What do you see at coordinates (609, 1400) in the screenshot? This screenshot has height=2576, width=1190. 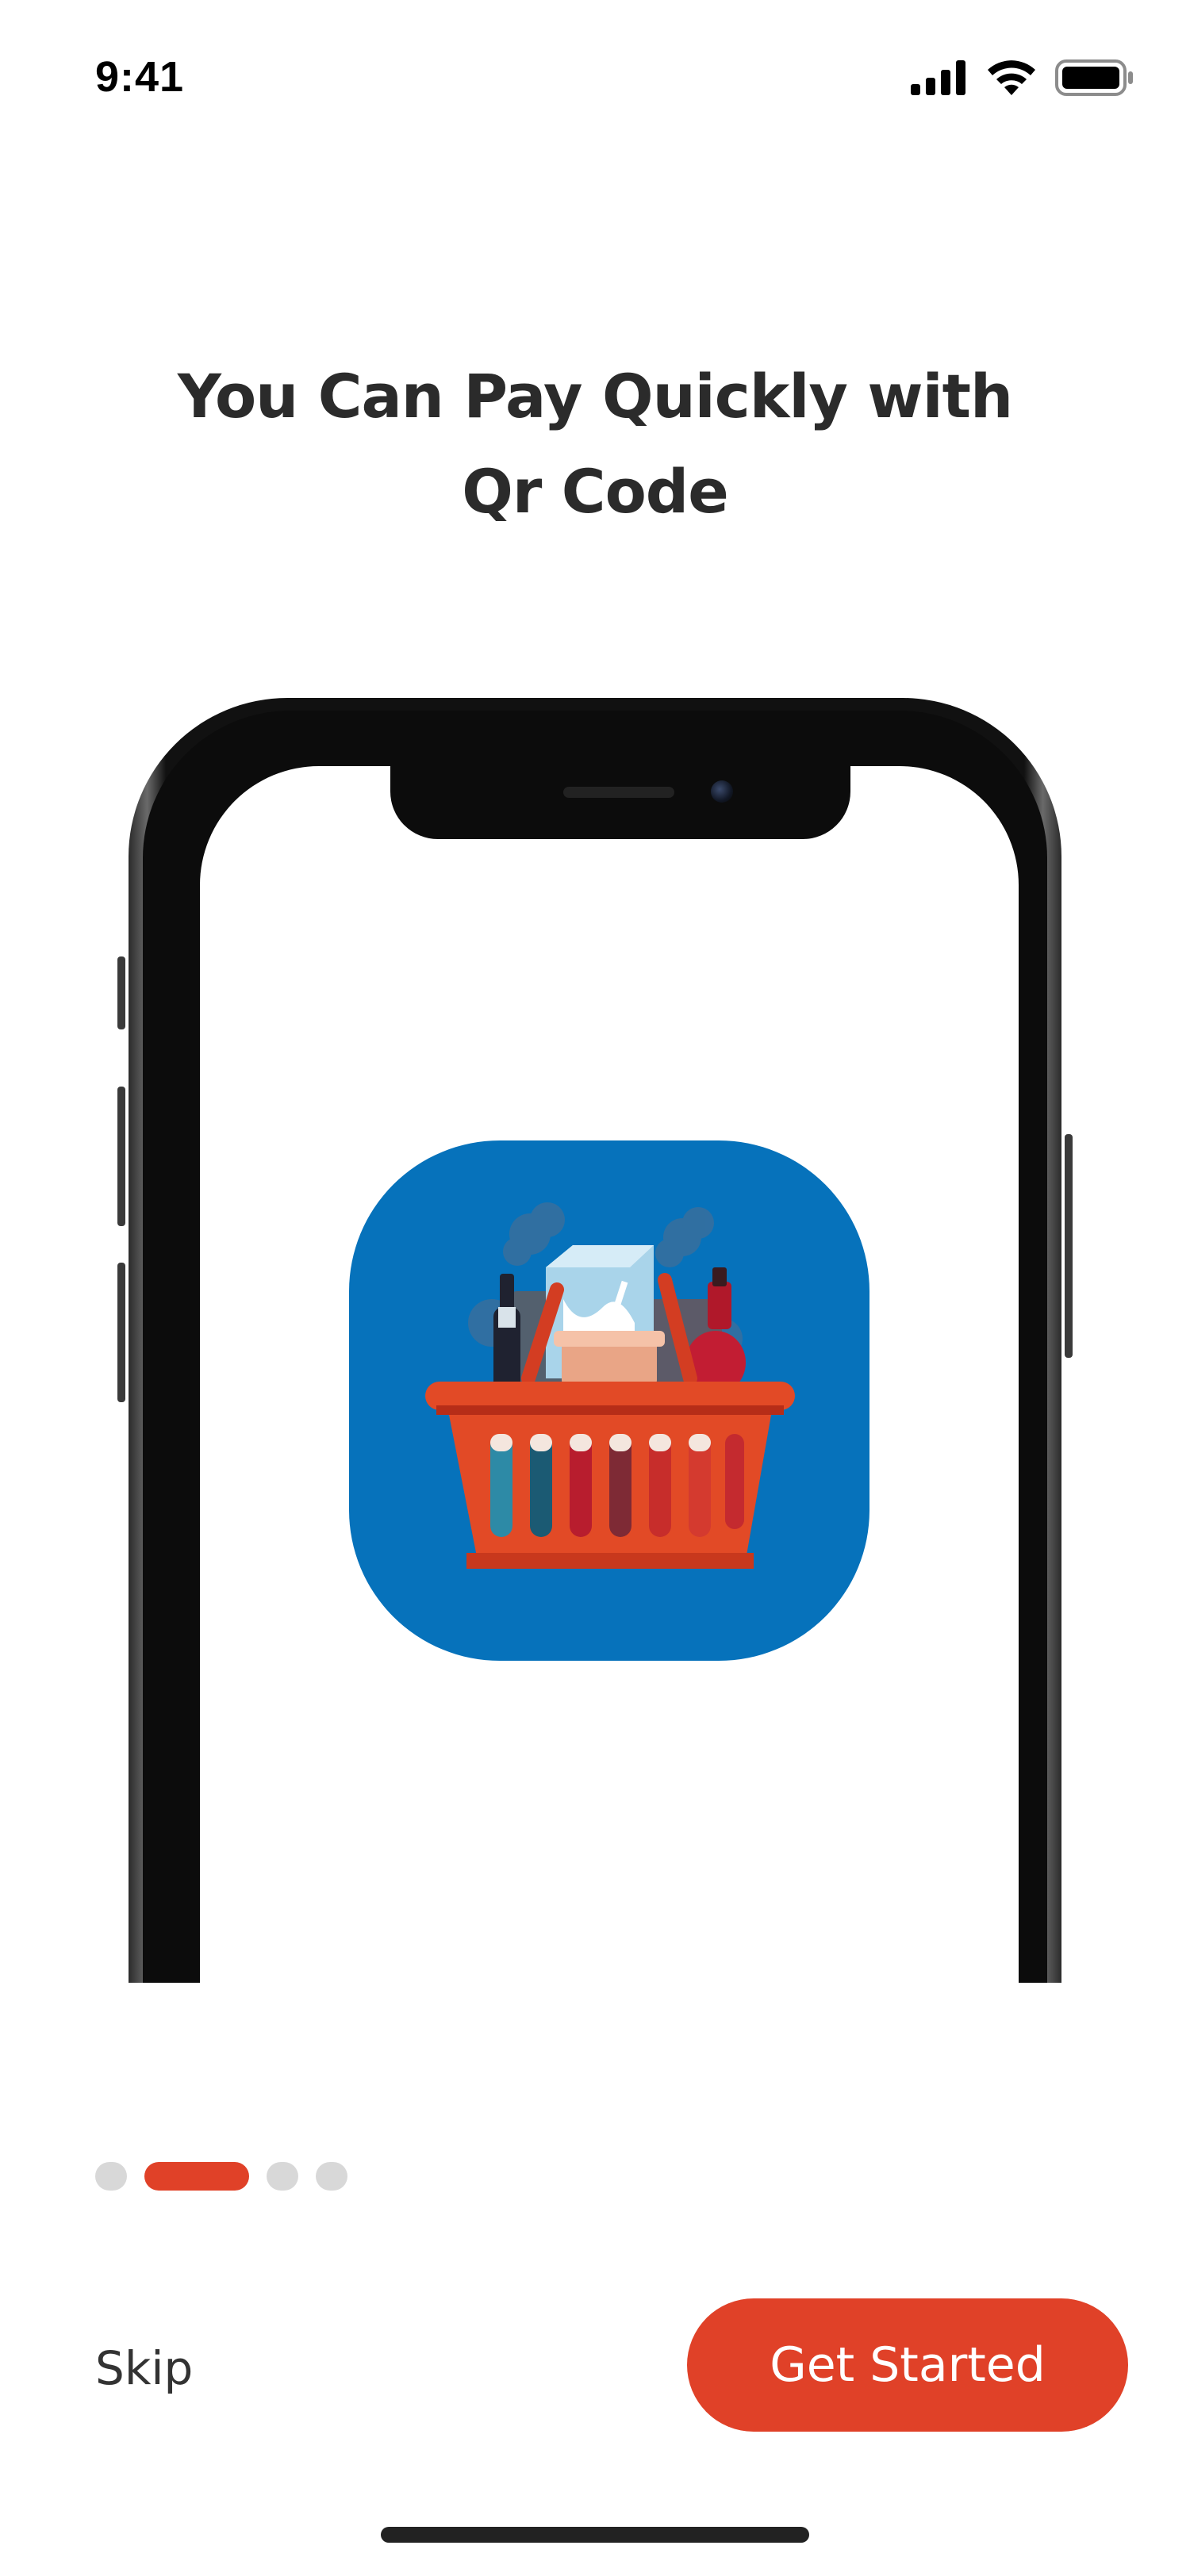 I see `grocery-basket-icon` at bounding box center [609, 1400].